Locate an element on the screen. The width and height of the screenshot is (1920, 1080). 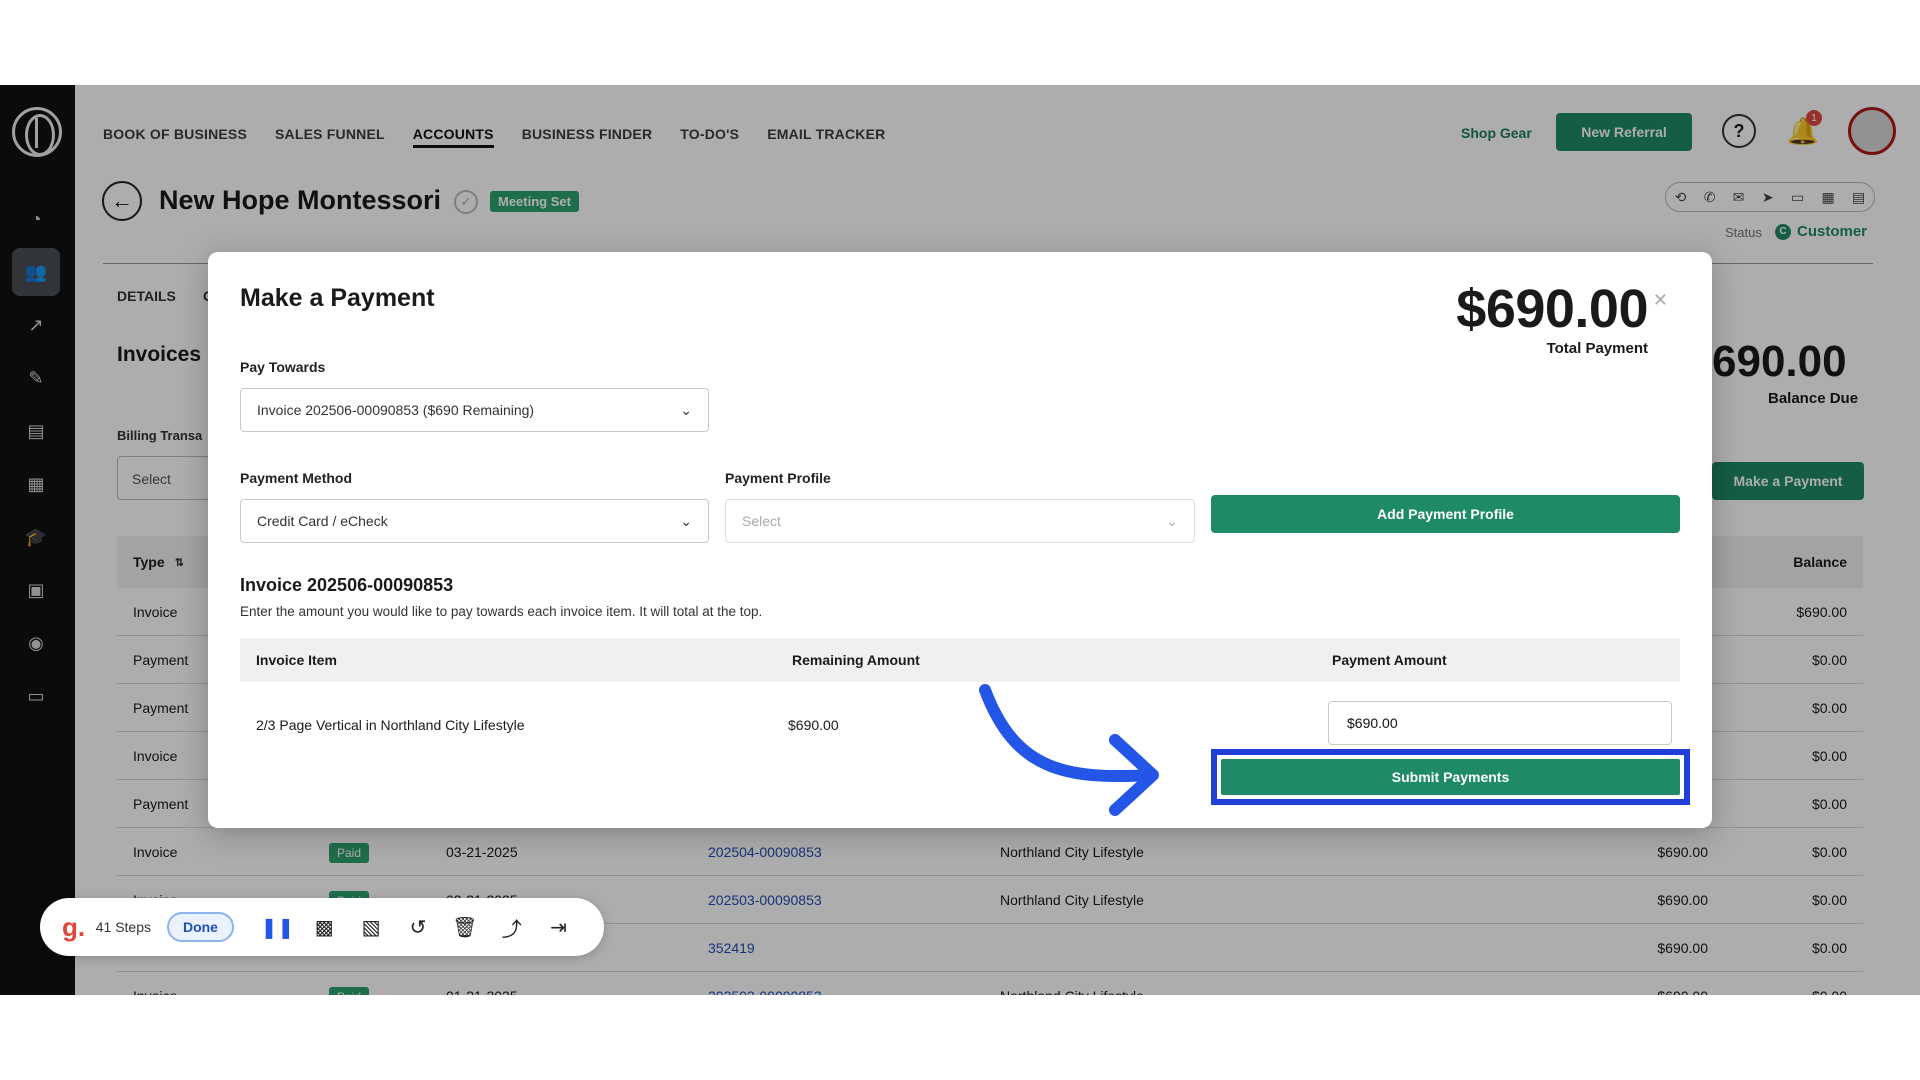
recorder-toolbar: g. 41 Steps Done ❚❚ ▩ ▧ ↺ 🗑 ⤴ ⇥ is located at coordinates (322, 927).